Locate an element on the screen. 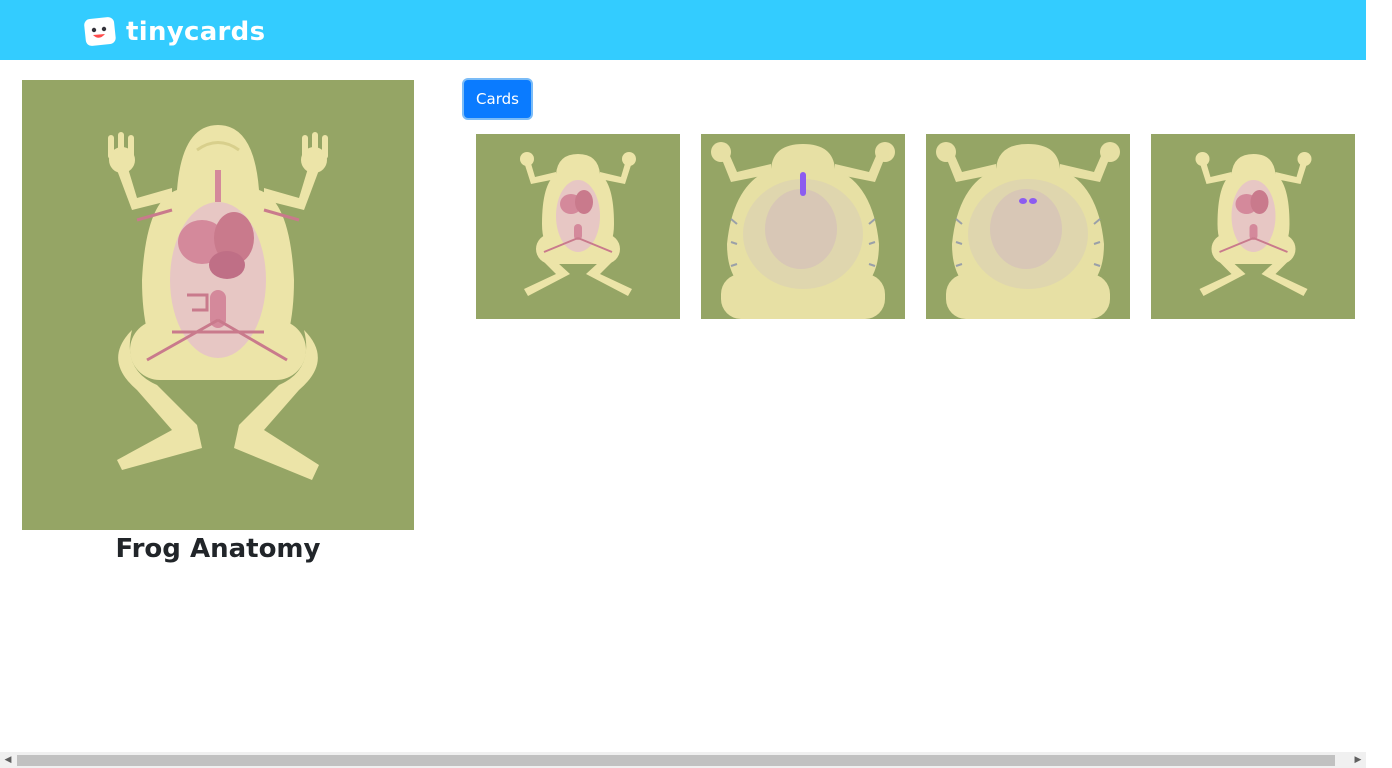 The image size is (1392, 768). frog-anatomy-illustration is located at coordinates (218, 302).